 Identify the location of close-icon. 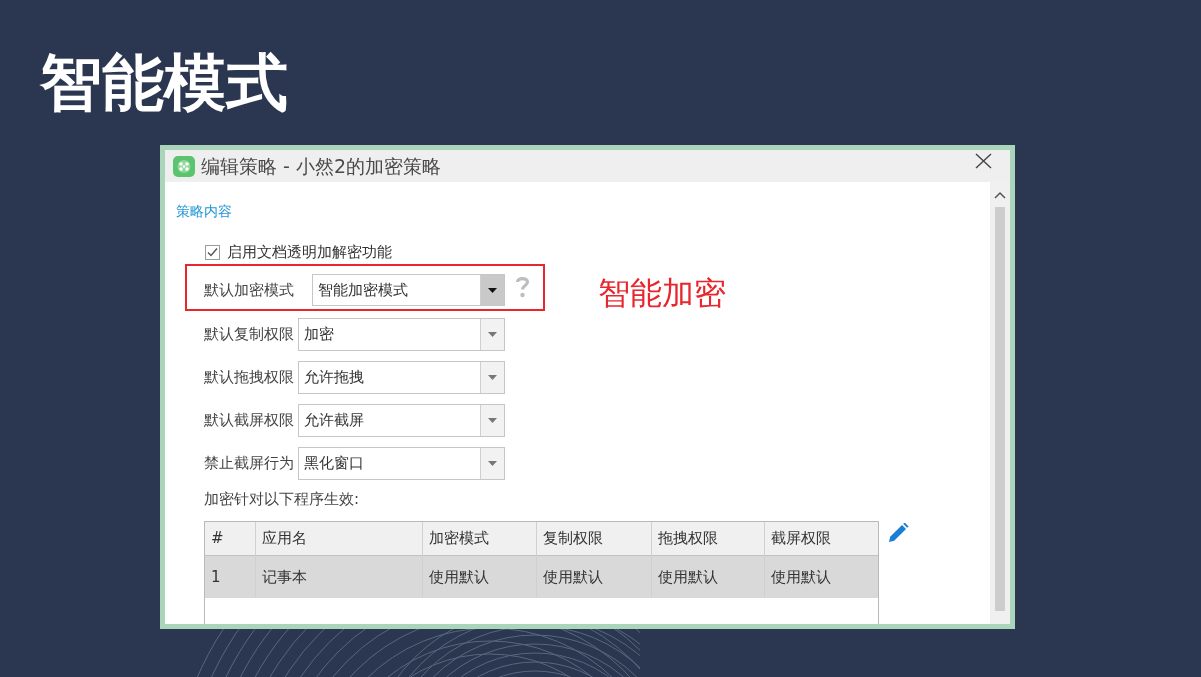
(983, 161).